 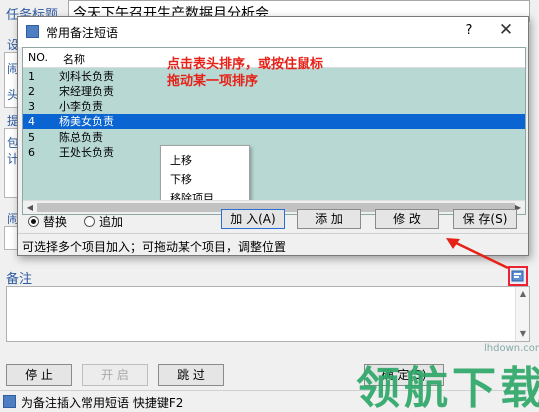 I want to click on radio-checked-icon, so click(x=33, y=221).